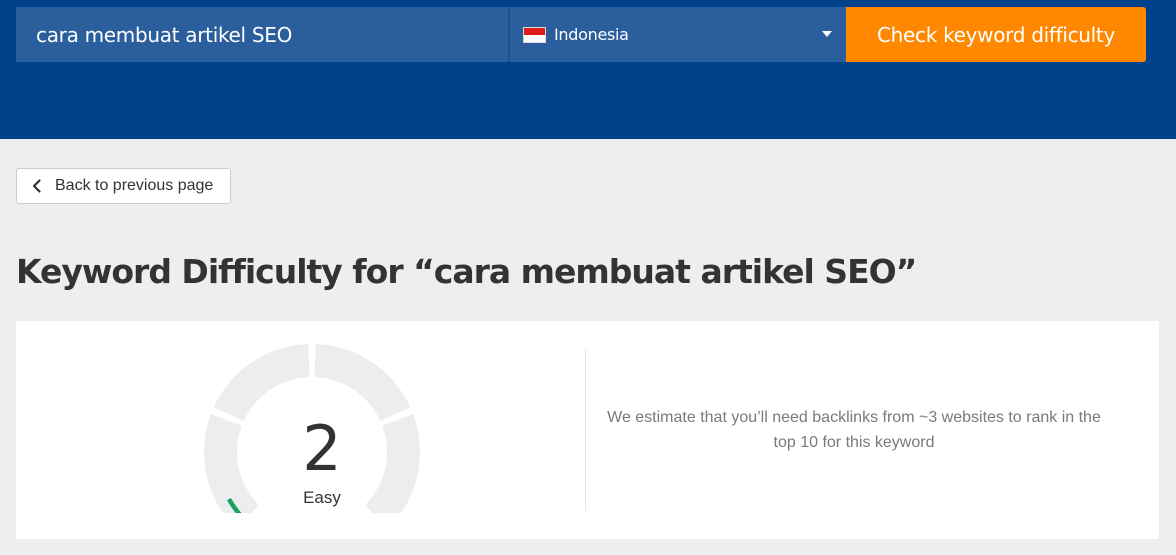 The width and height of the screenshot is (1176, 555). Describe the element at coordinates (262, 34) in the screenshot. I see `keyword-input` at that location.